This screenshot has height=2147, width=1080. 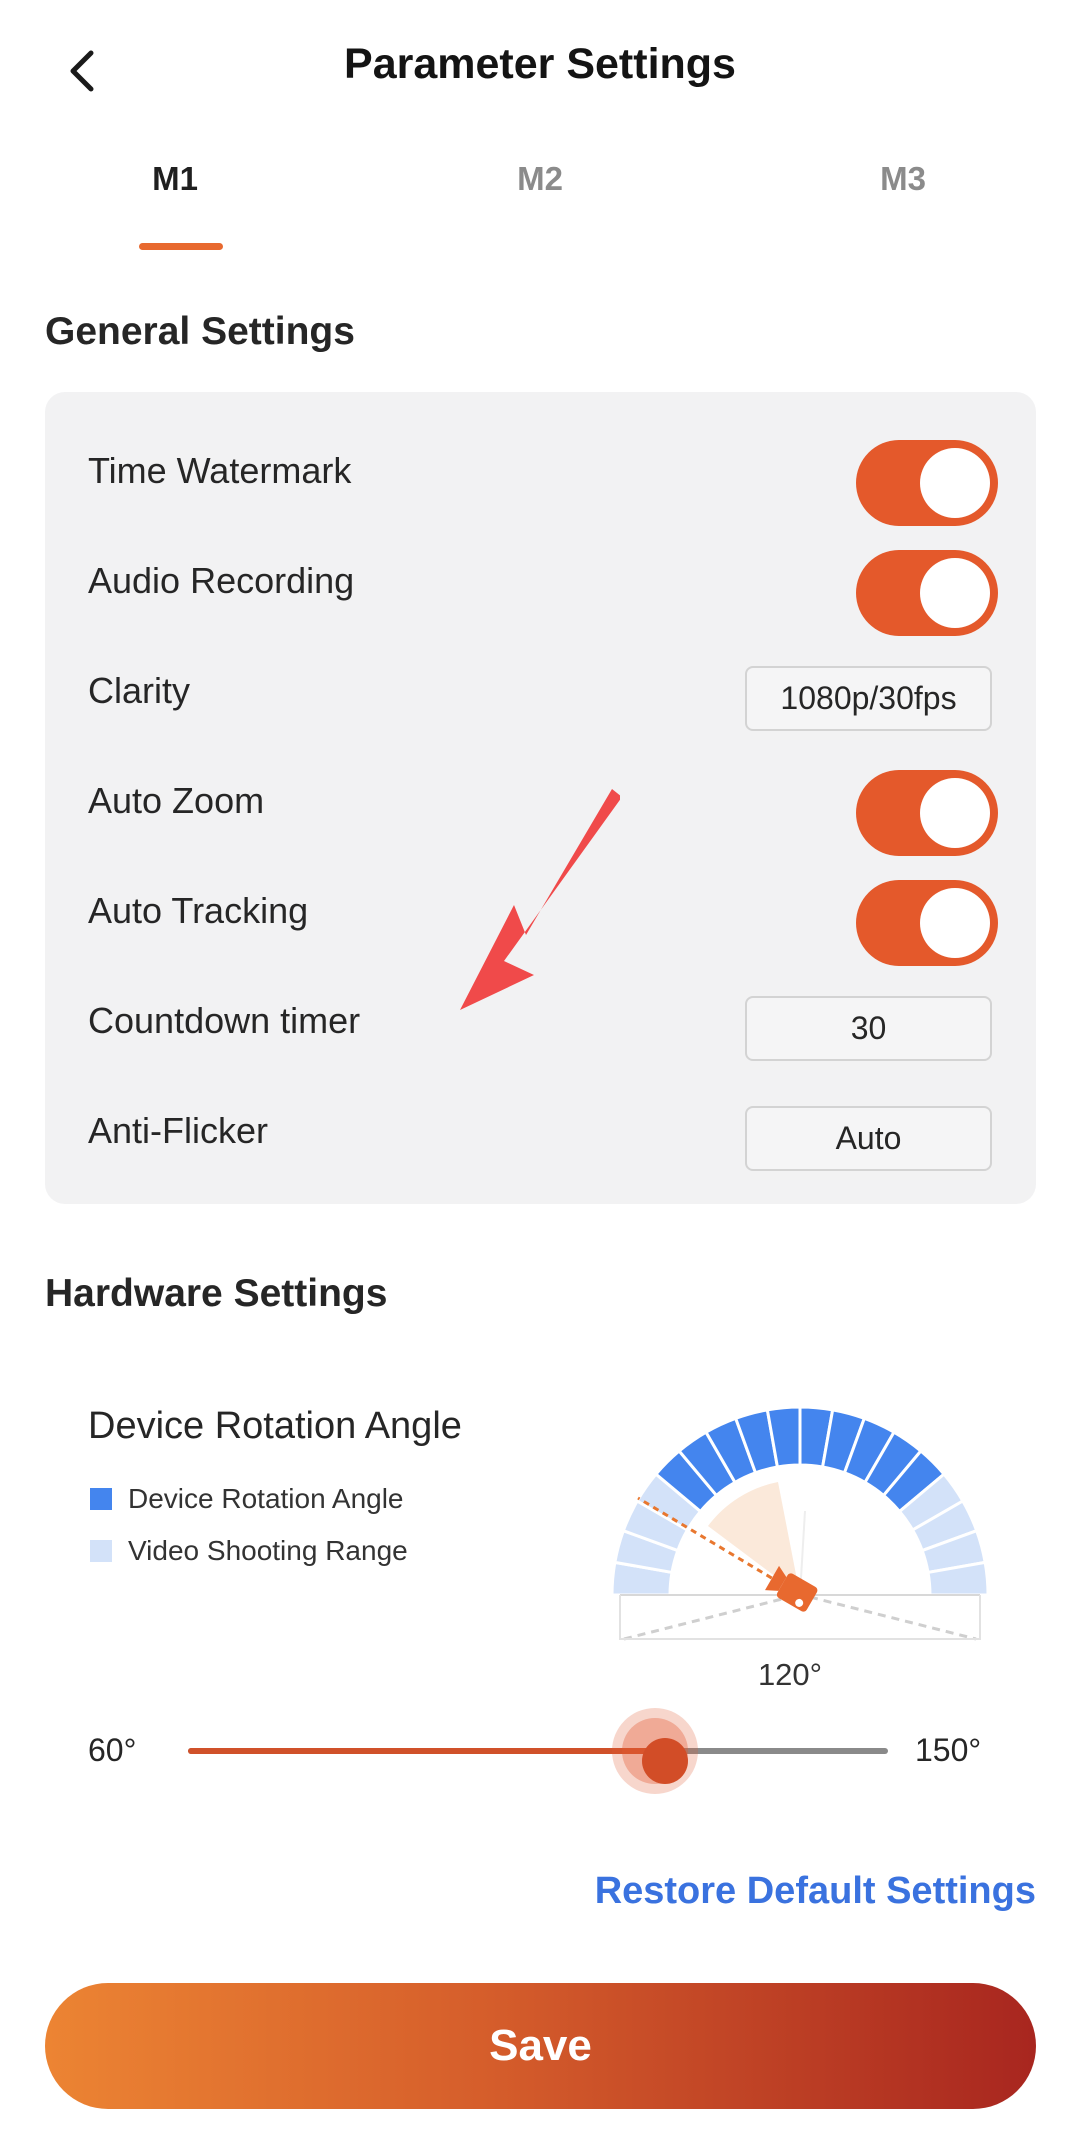 I want to click on row-label: Clarity, so click(x=139, y=690).